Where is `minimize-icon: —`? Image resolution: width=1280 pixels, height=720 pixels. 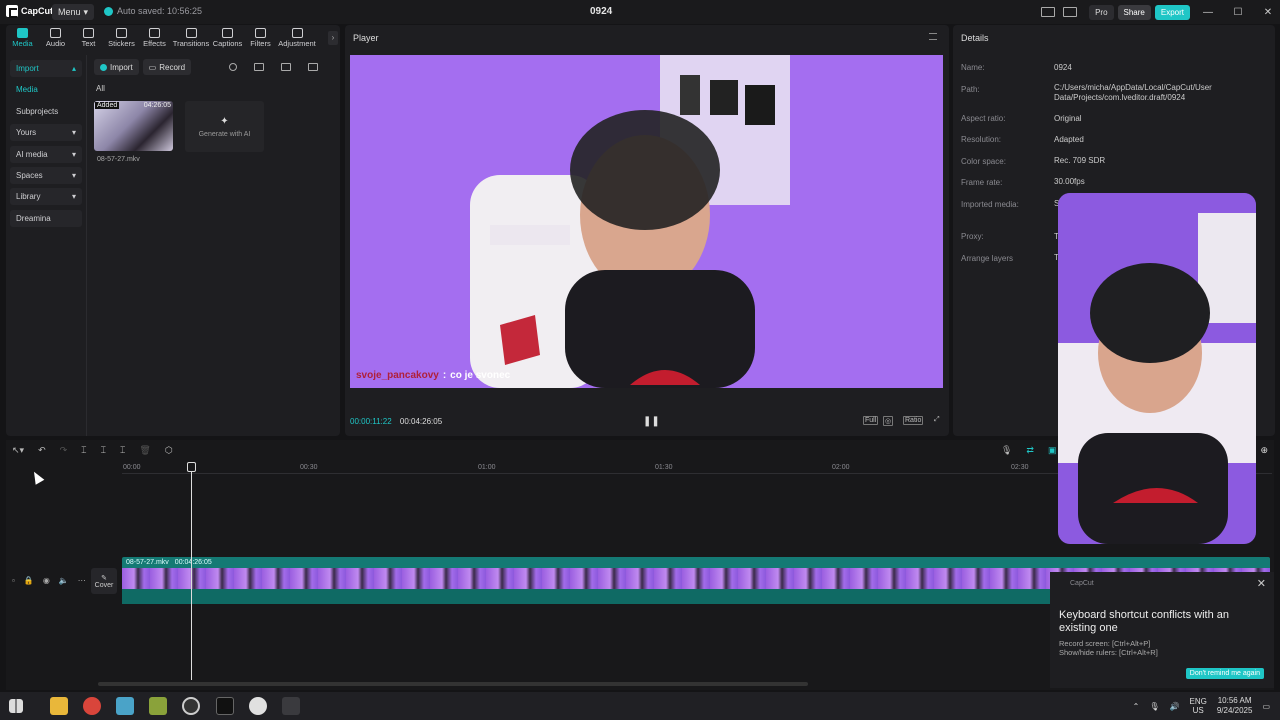 minimize-icon: — is located at coordinates (1208, 12).